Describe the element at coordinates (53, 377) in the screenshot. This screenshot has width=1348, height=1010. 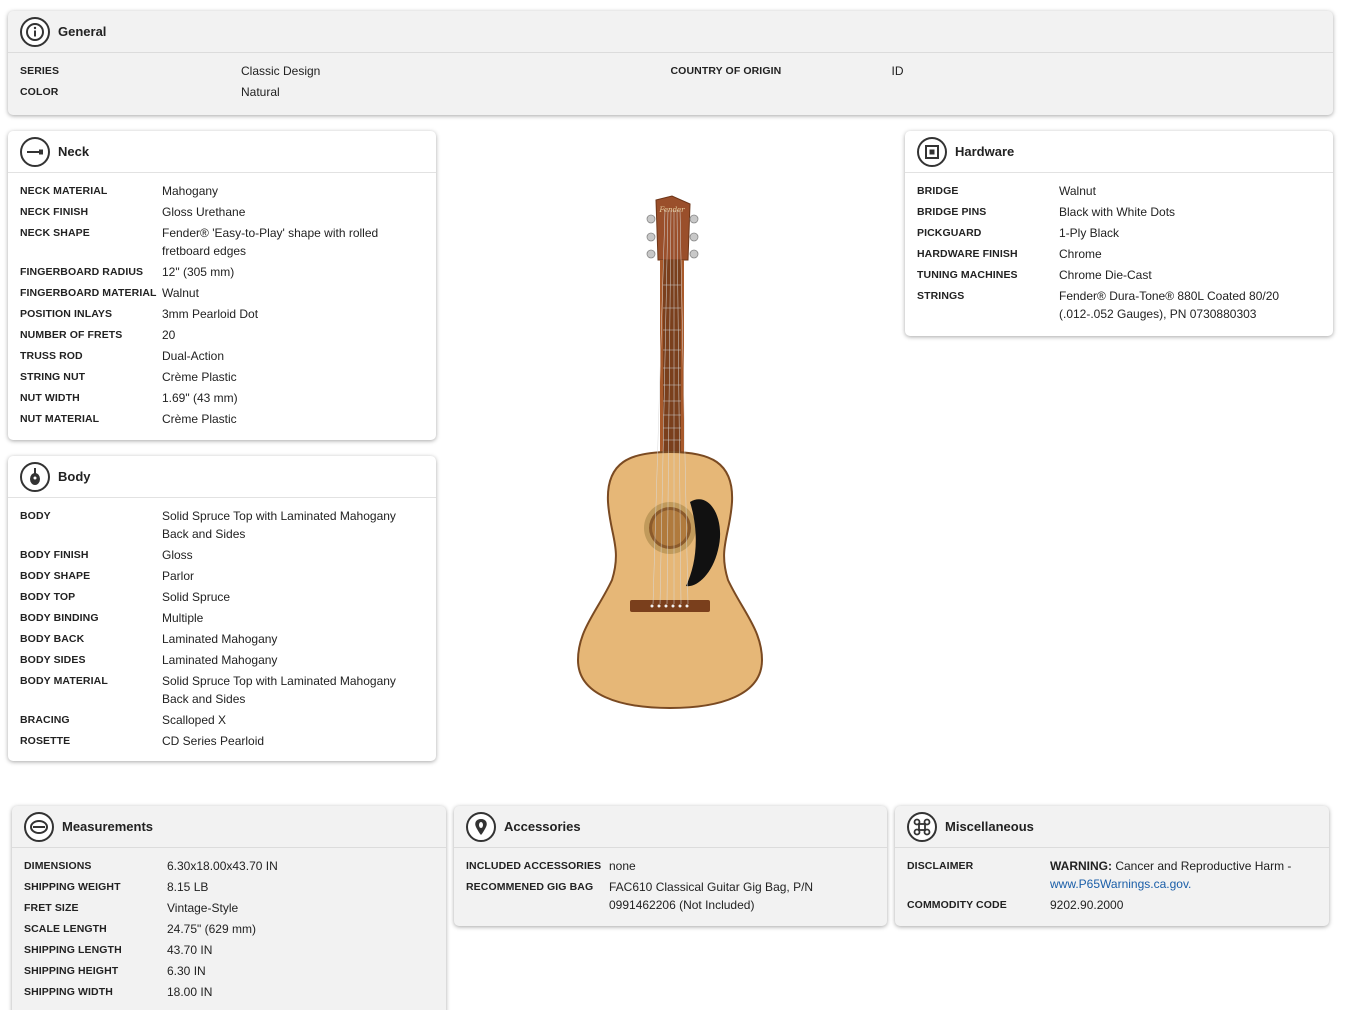
I see `spec-label: STRING NUT` at that location.